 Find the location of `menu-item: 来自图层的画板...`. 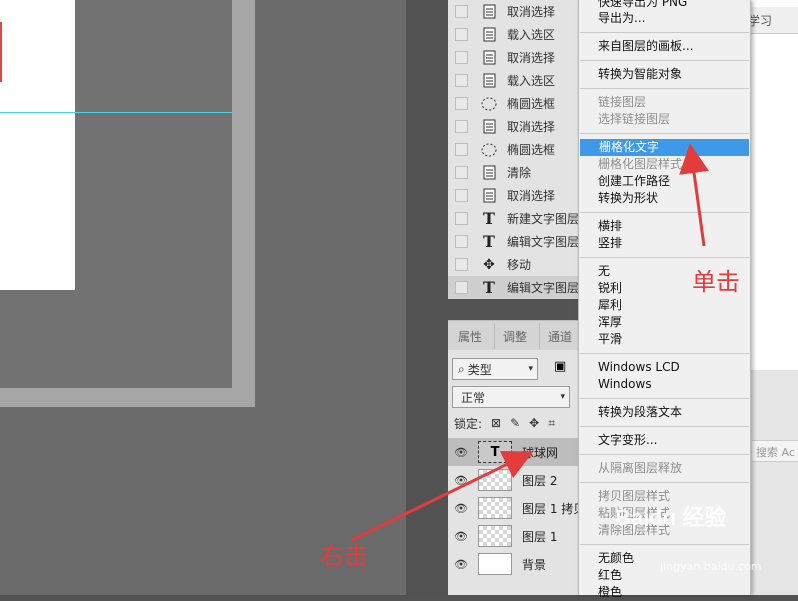

menu-item: 来自图层的画板... is located at coordinates (664, 46).